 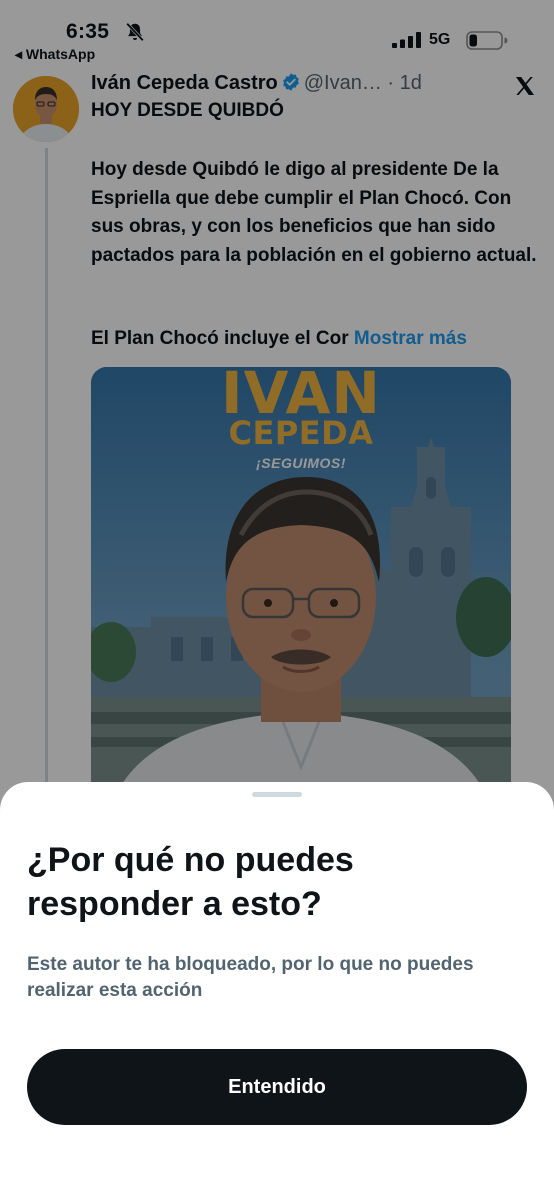 What do you see at coordinates (277, 794) in the screenshot?
I see `sheet-grabber-handle` at bounding box center [277, 794].